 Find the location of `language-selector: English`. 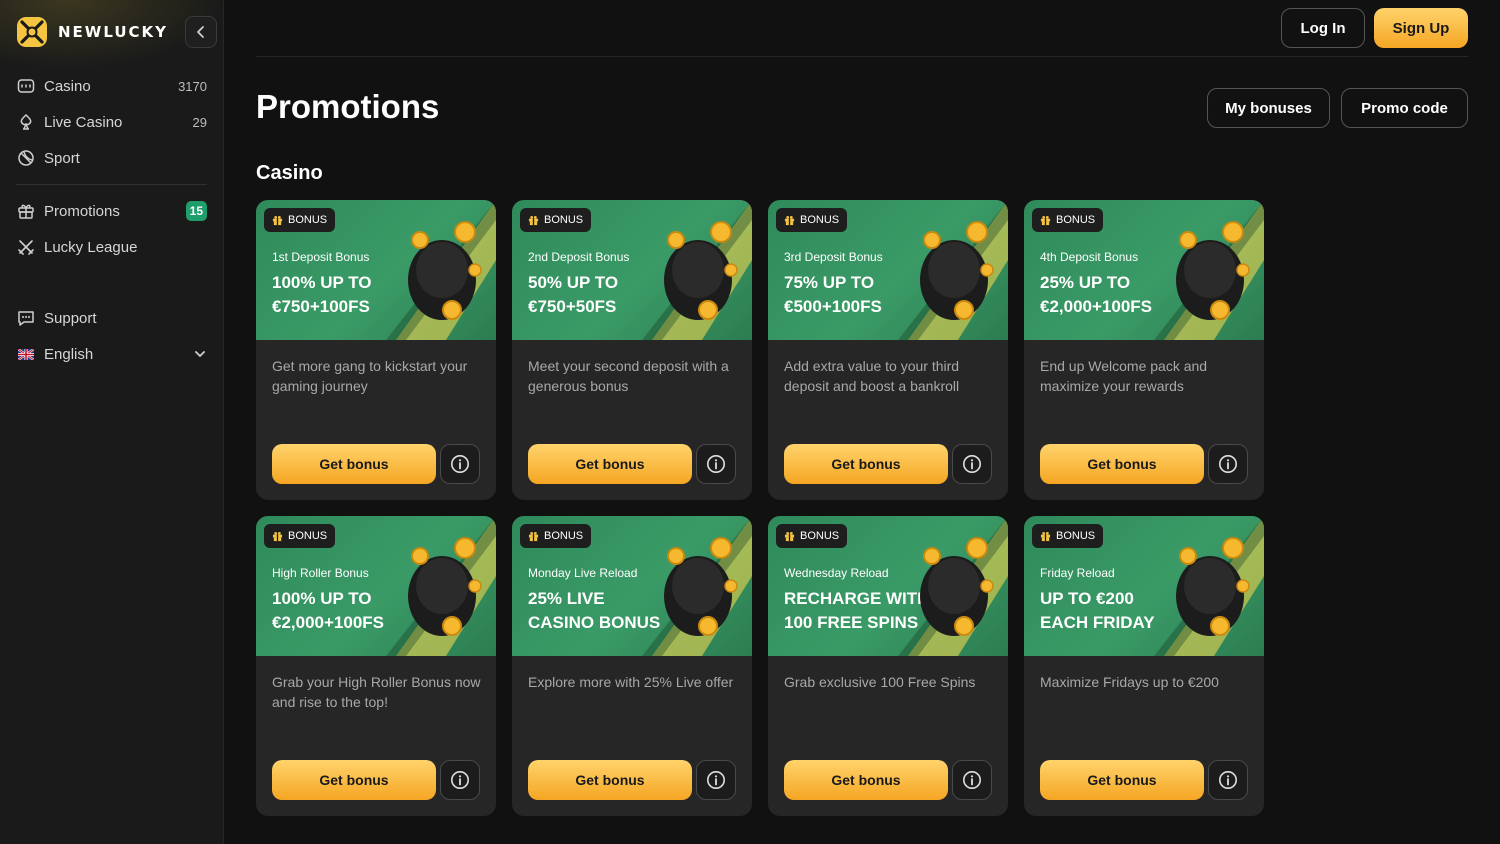

language-selector: English is located at coordinates (111, 354).